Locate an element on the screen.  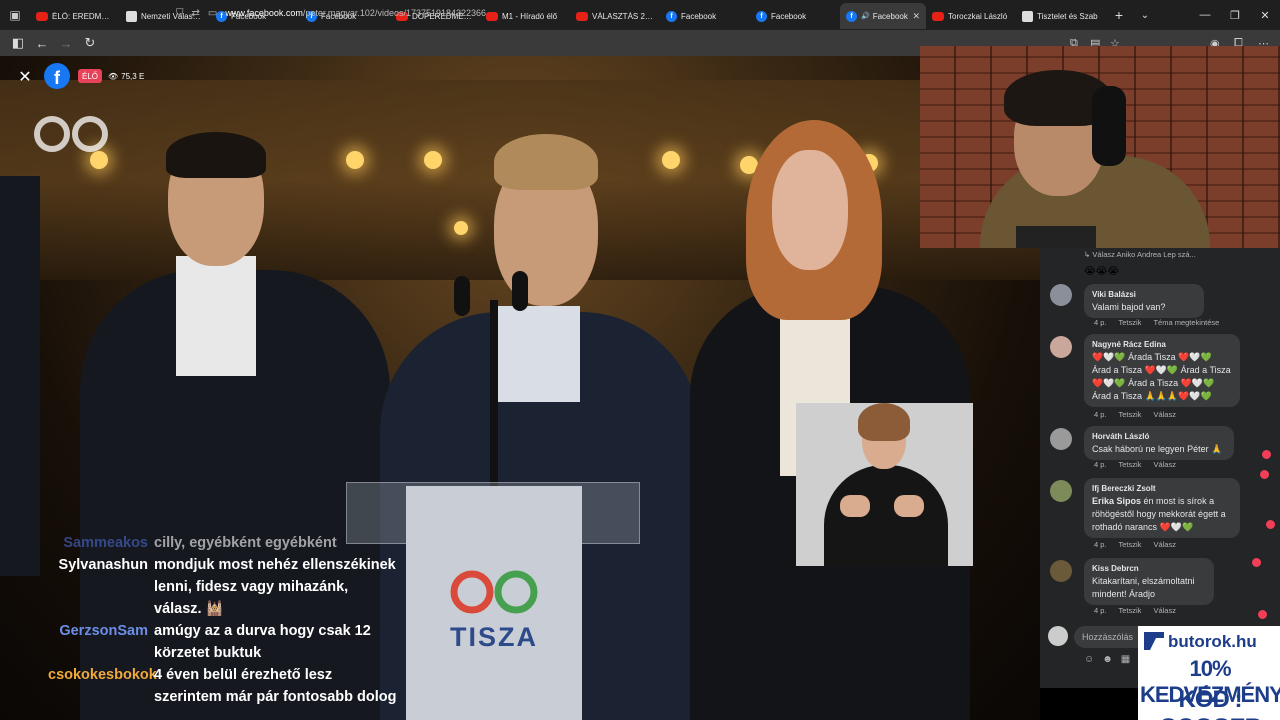
eye-icon: 👁 is located at coordinates (113, 76).